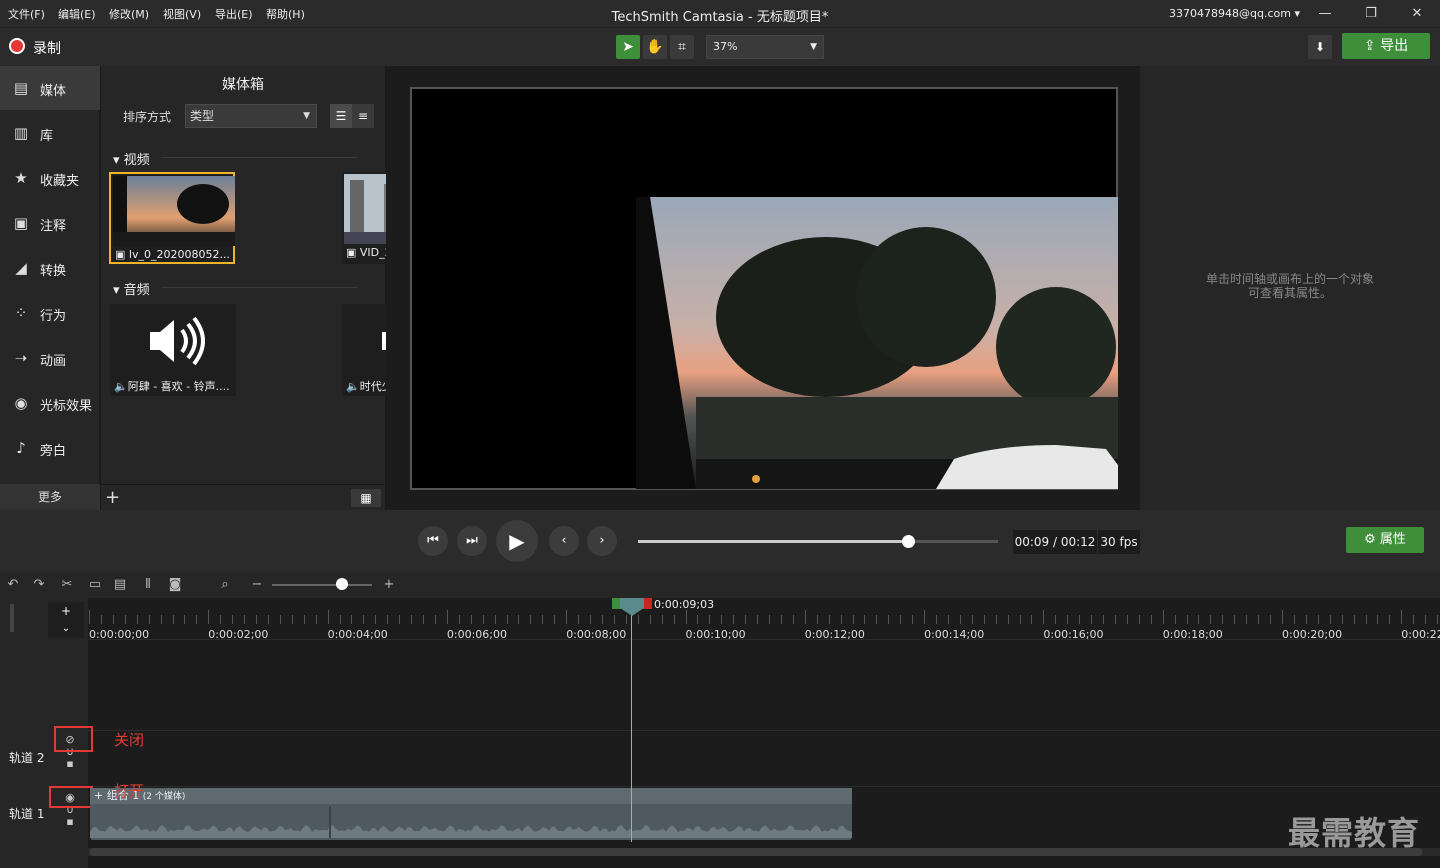  I want to click on account-menu: 3370478948@qq.com ▾, so click(1234, 13).